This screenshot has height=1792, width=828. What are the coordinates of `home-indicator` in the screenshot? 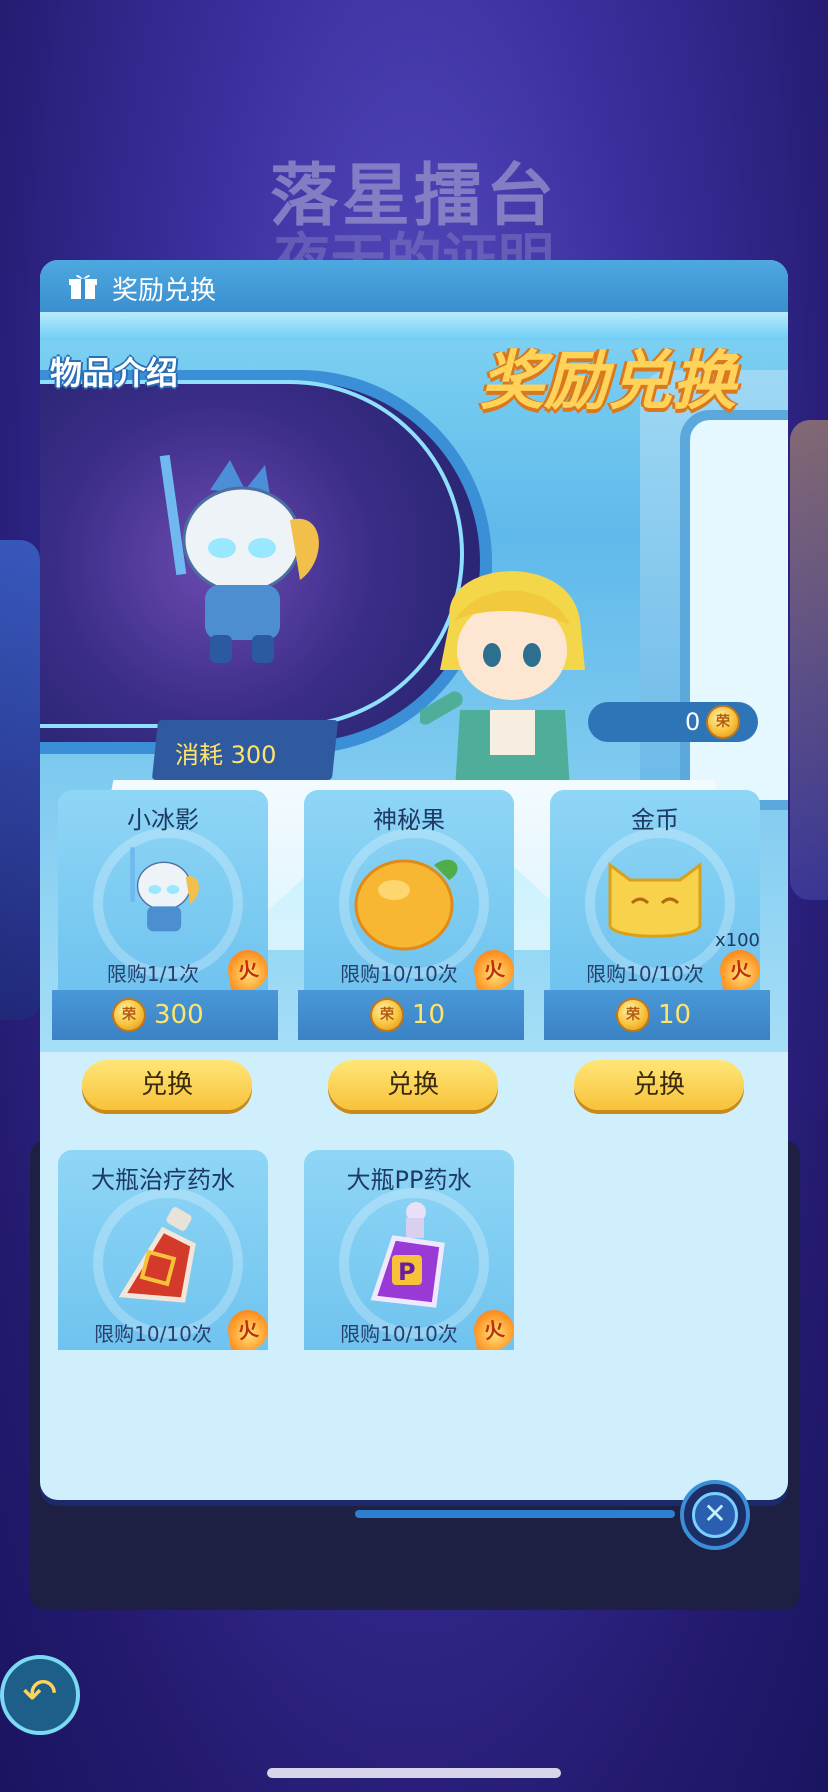 It's located at (414, 1773).